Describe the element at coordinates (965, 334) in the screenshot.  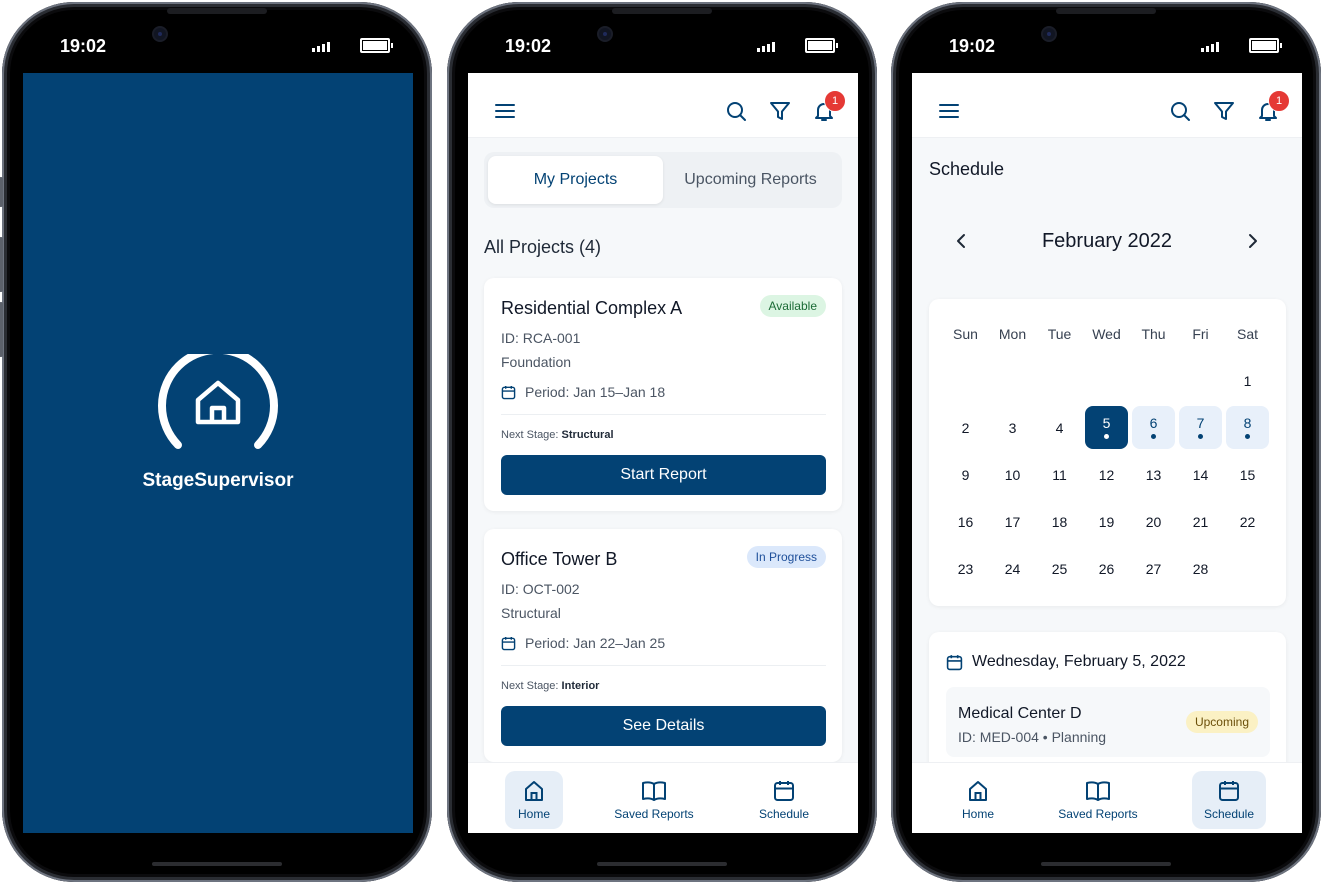
I see `weekday-label: Sun` at that location.